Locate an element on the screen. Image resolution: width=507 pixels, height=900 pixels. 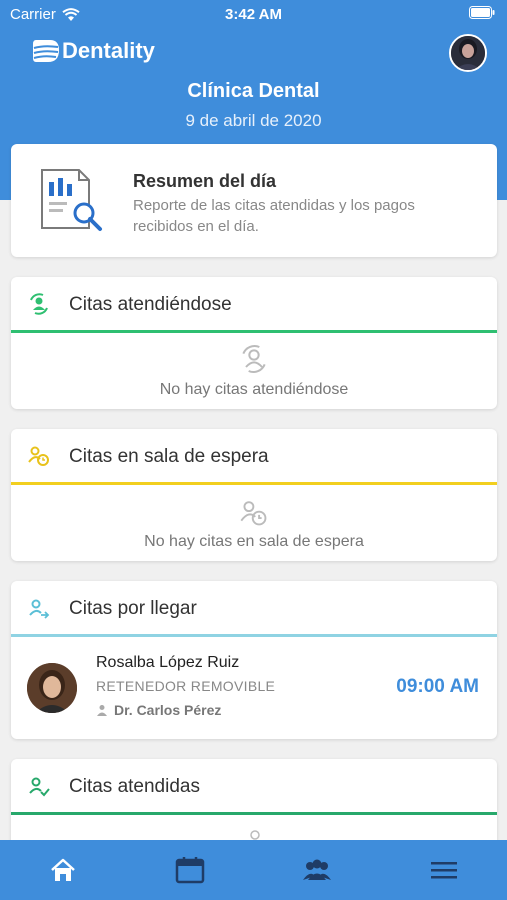
attended-icon is located at coordinates (39, 787).